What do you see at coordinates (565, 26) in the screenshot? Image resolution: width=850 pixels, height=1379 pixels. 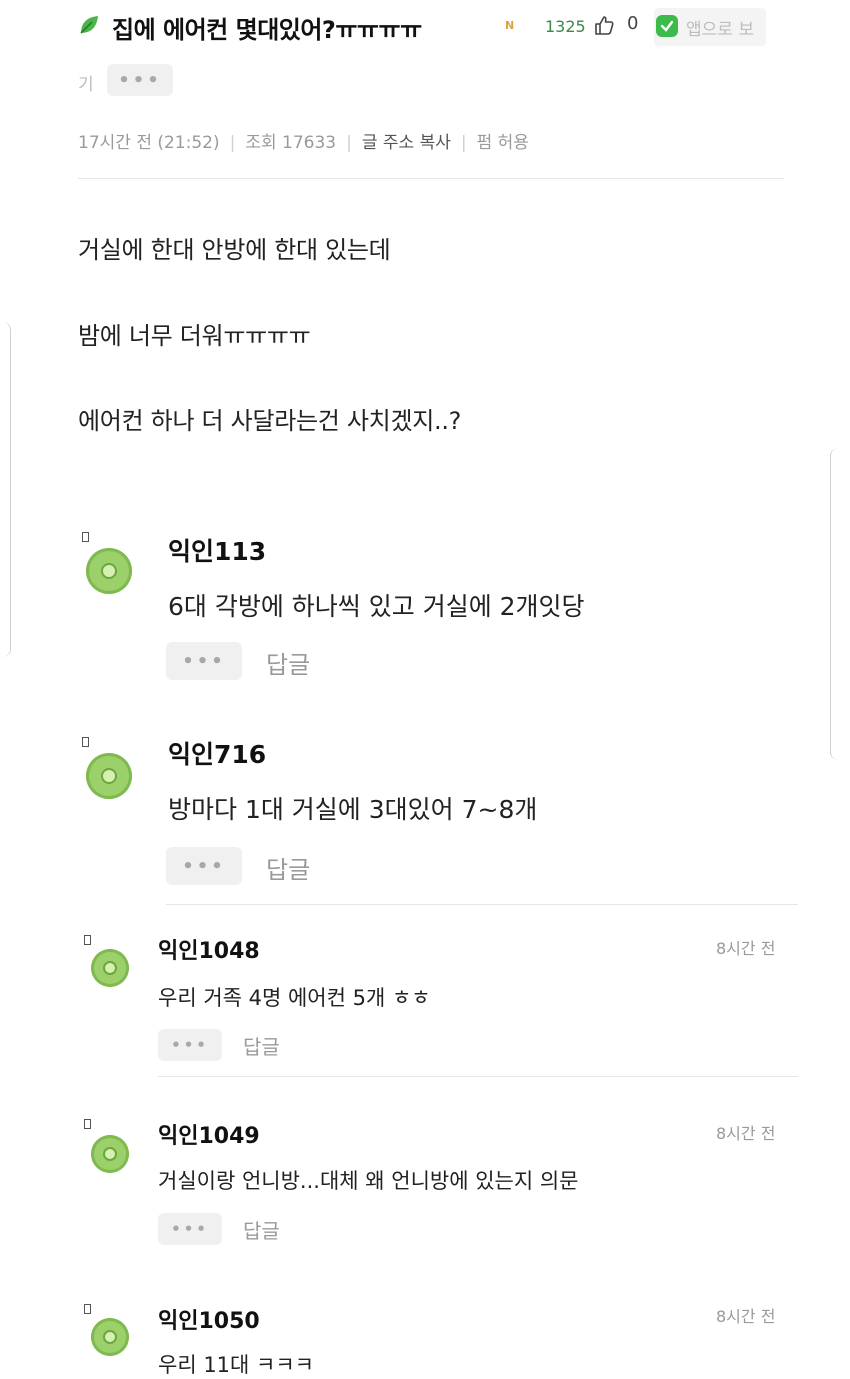 I see `view-count-short: 1325` at bounding box center [565, 26].